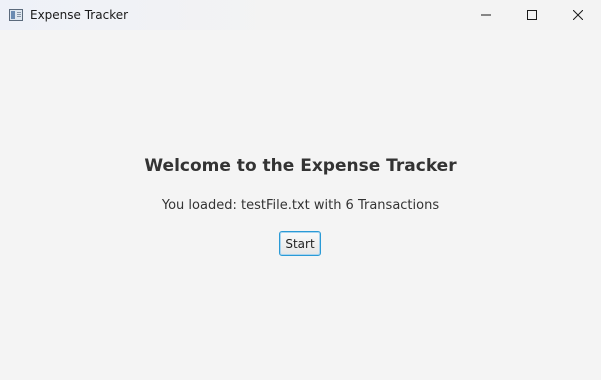 The width and height of the screenshot is (601, 380). What do you see at coordinates (79, 15) in the screenshot?
I see `window-title: Expense Tracker` at bounding box center [79, 15].